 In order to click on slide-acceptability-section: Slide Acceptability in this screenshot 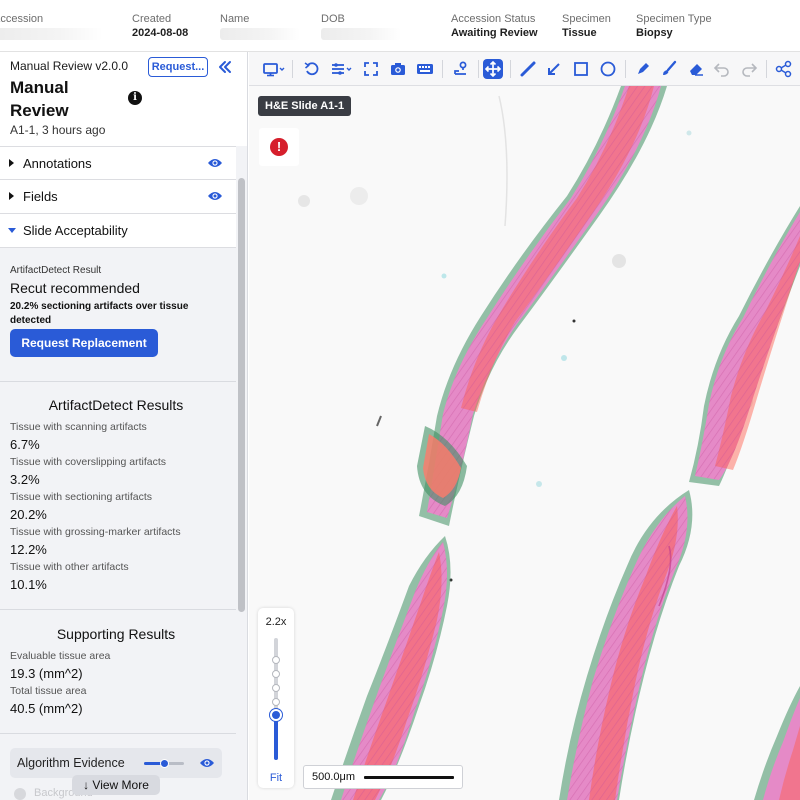, I will do `click(118, 231)`.